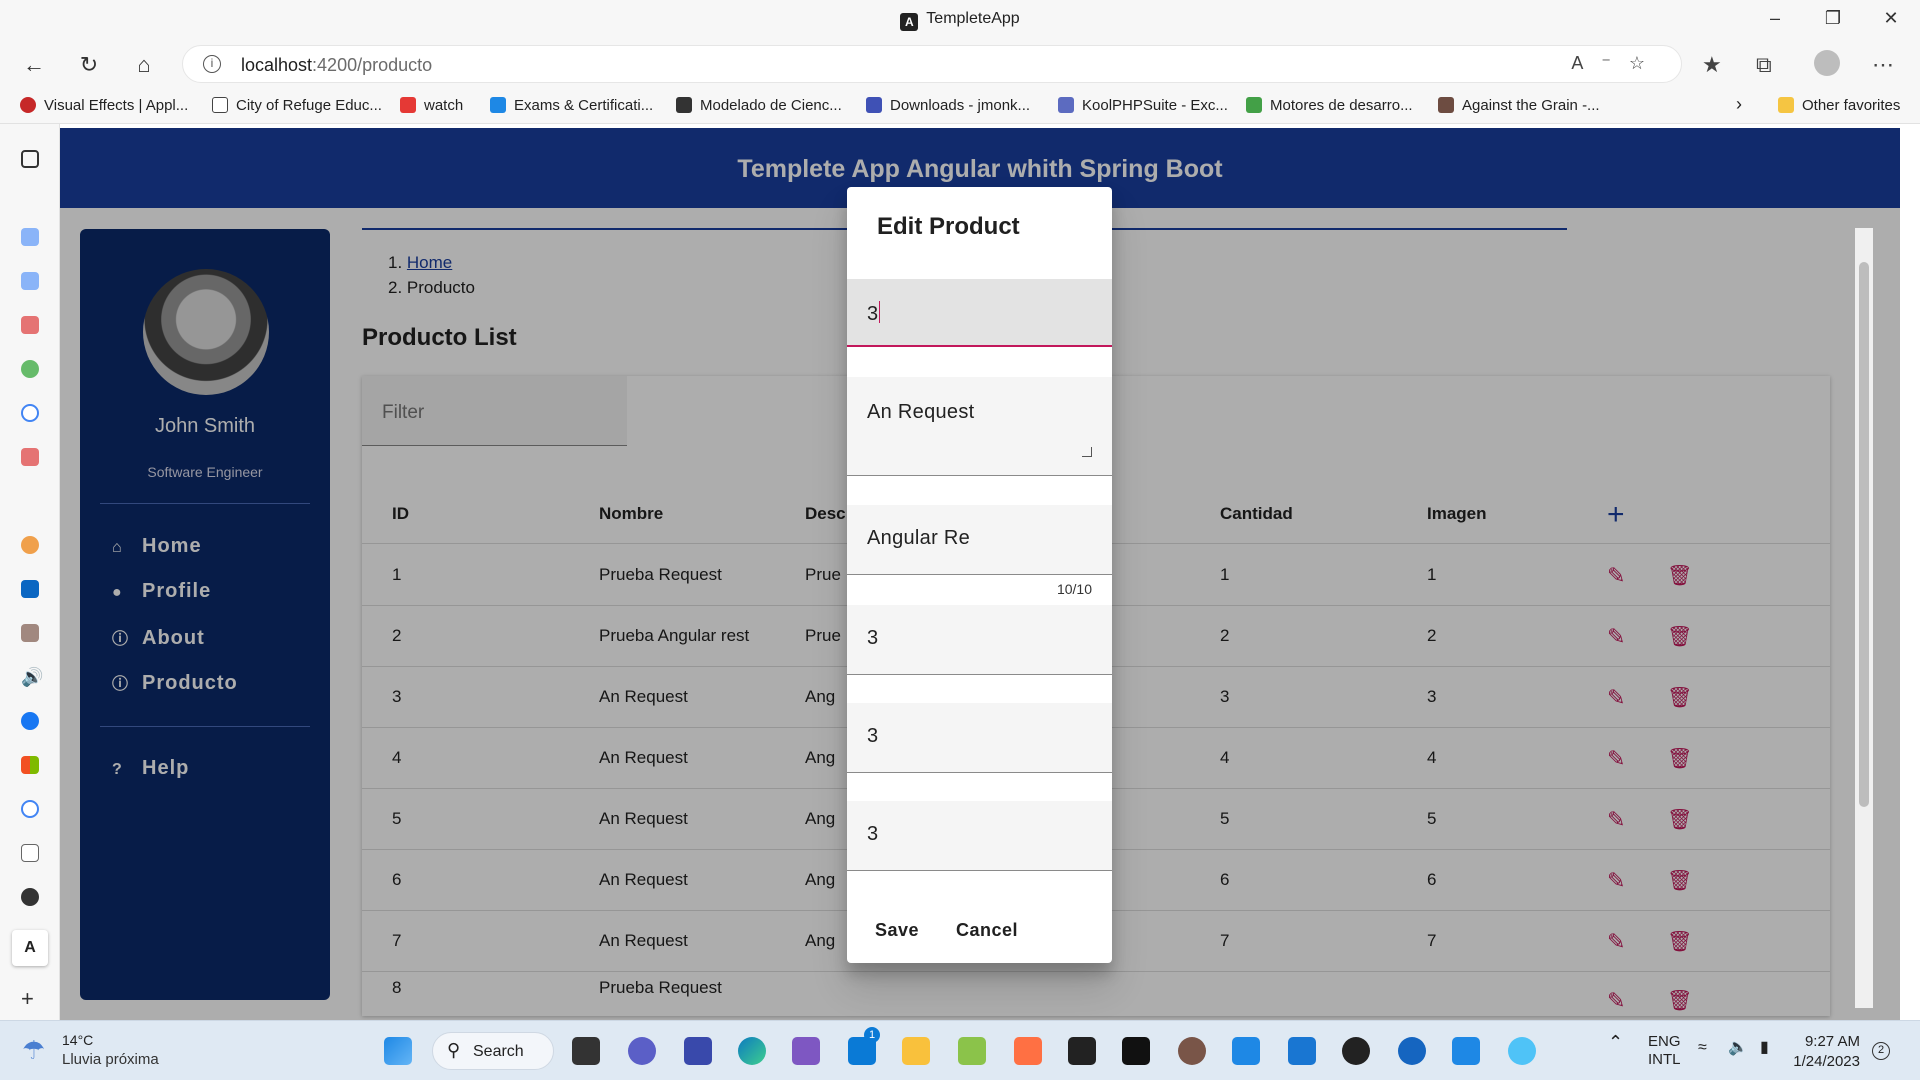 Image resolution: width=1920 pixels, height=1080 pixels. What do you see at coordinates (144, 65) in the screenshot?
I see `home-button: ⌂` at bounding box center [144, 65].